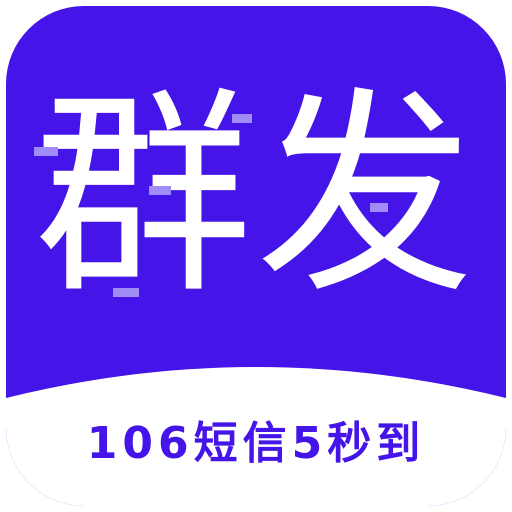 This screenshot has width=512, height=512. What do you see at coordinates (256, 443) in the screenshot?
I see `tagline: 106短信5秒到` at bounding box center [256, 443].